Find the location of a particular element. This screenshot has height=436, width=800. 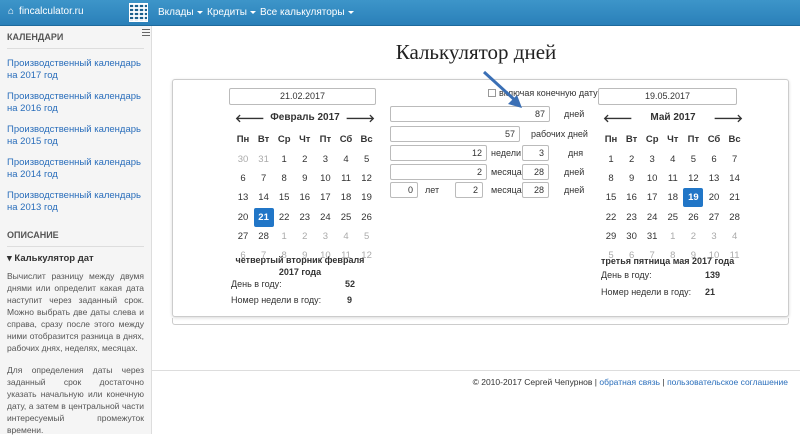

nav-credits: Кредиты is located at coordinates (231, 12).